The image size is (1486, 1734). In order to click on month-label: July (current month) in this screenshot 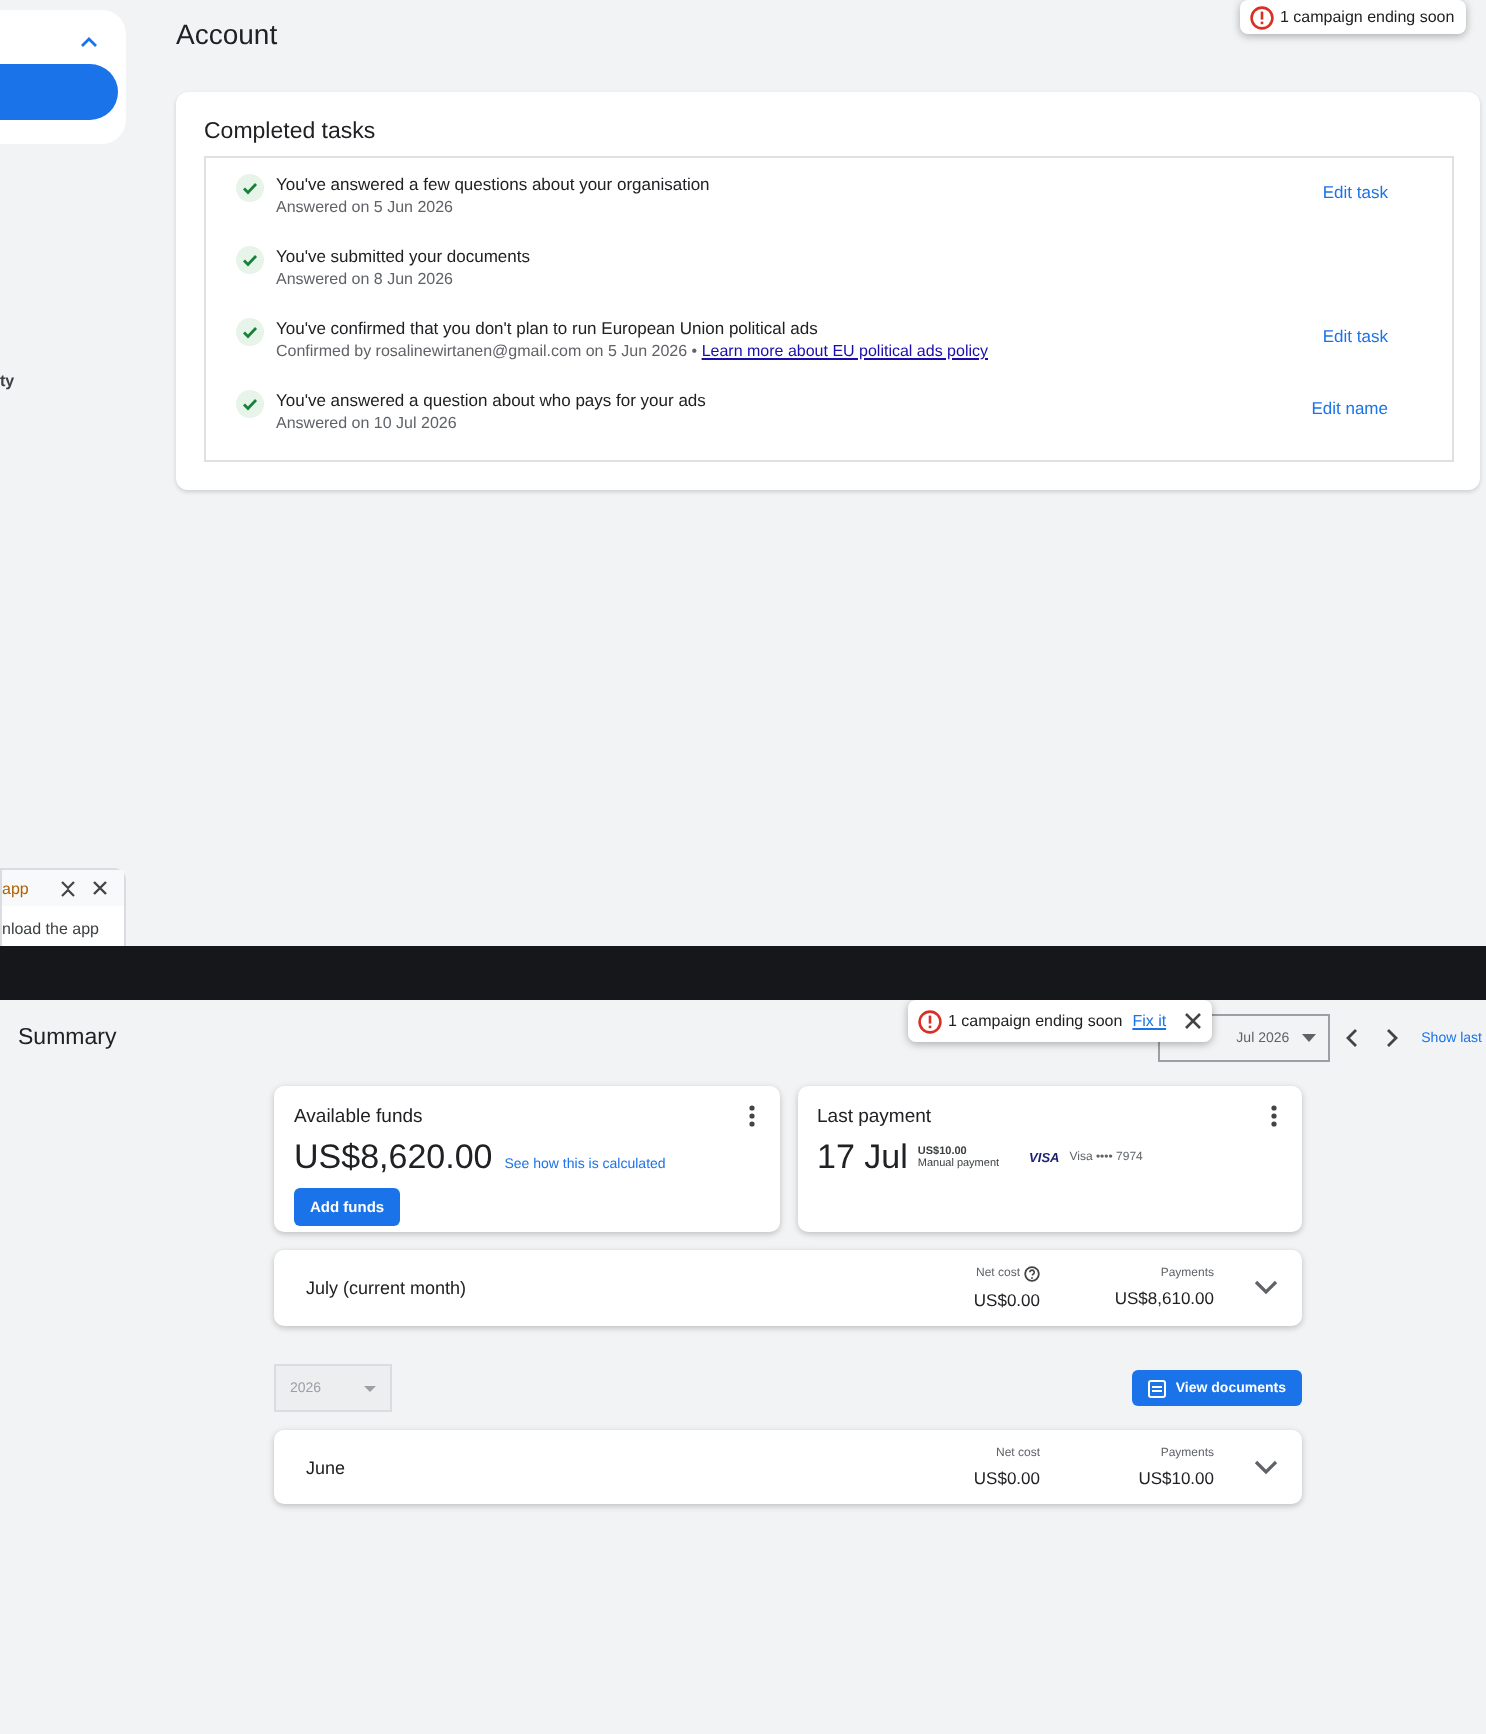, I will do `click(387, 1288)`.